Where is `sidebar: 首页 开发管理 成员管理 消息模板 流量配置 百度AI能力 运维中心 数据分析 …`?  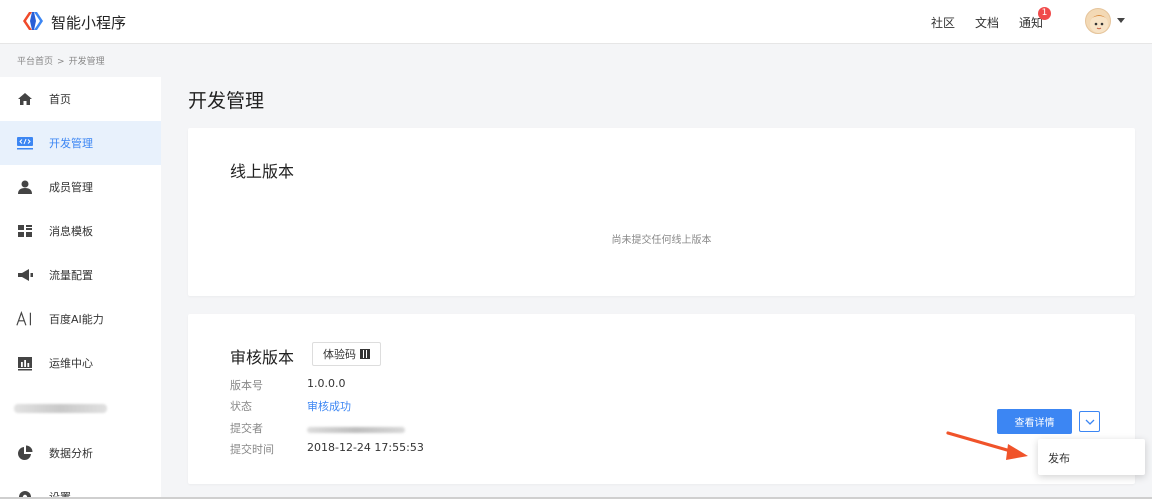 sidebar: 首页 开发管理 成员管理 消息模板 流量配置 百度AI能力 运维中心 数据分析 … is located at coordinates (80, 288).